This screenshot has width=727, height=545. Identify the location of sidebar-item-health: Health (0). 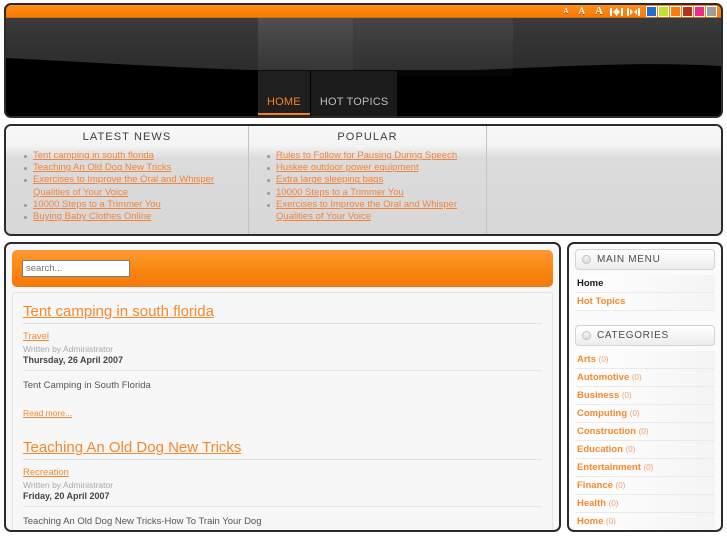
(645, 504).